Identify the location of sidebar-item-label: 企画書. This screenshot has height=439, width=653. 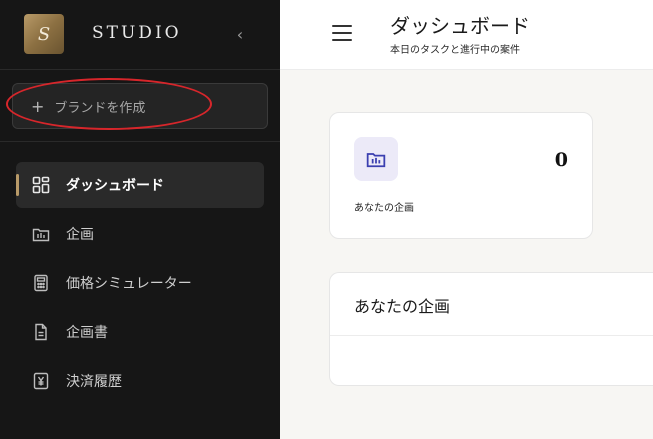
(87, 333).